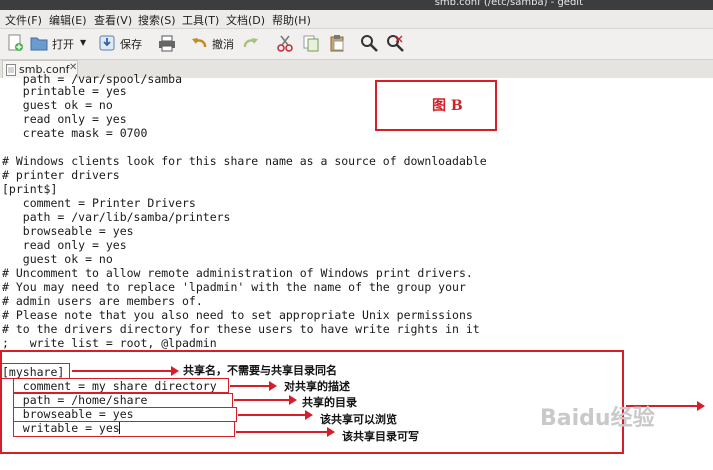 Image resolution: width=713 pixels, height=470 pixels. Describe the element at coordinates (245, 20) in the screenshot. I see `menu-documents: 文档(D)` at that location.